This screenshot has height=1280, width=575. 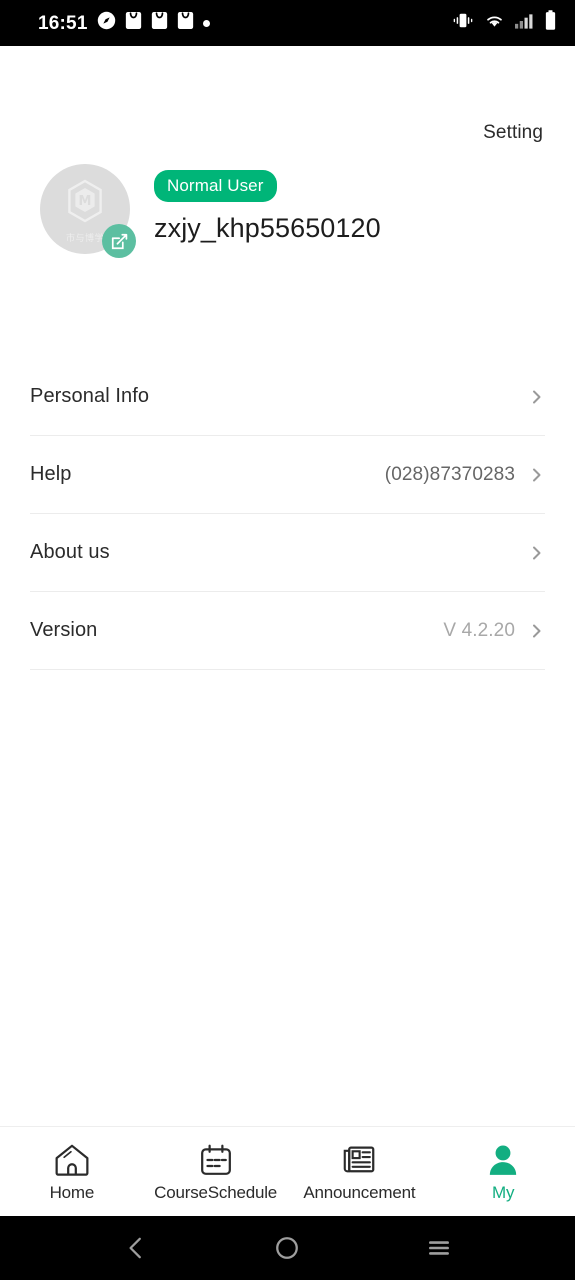 I want to click on home-icon, so click(x=72, y=1160).